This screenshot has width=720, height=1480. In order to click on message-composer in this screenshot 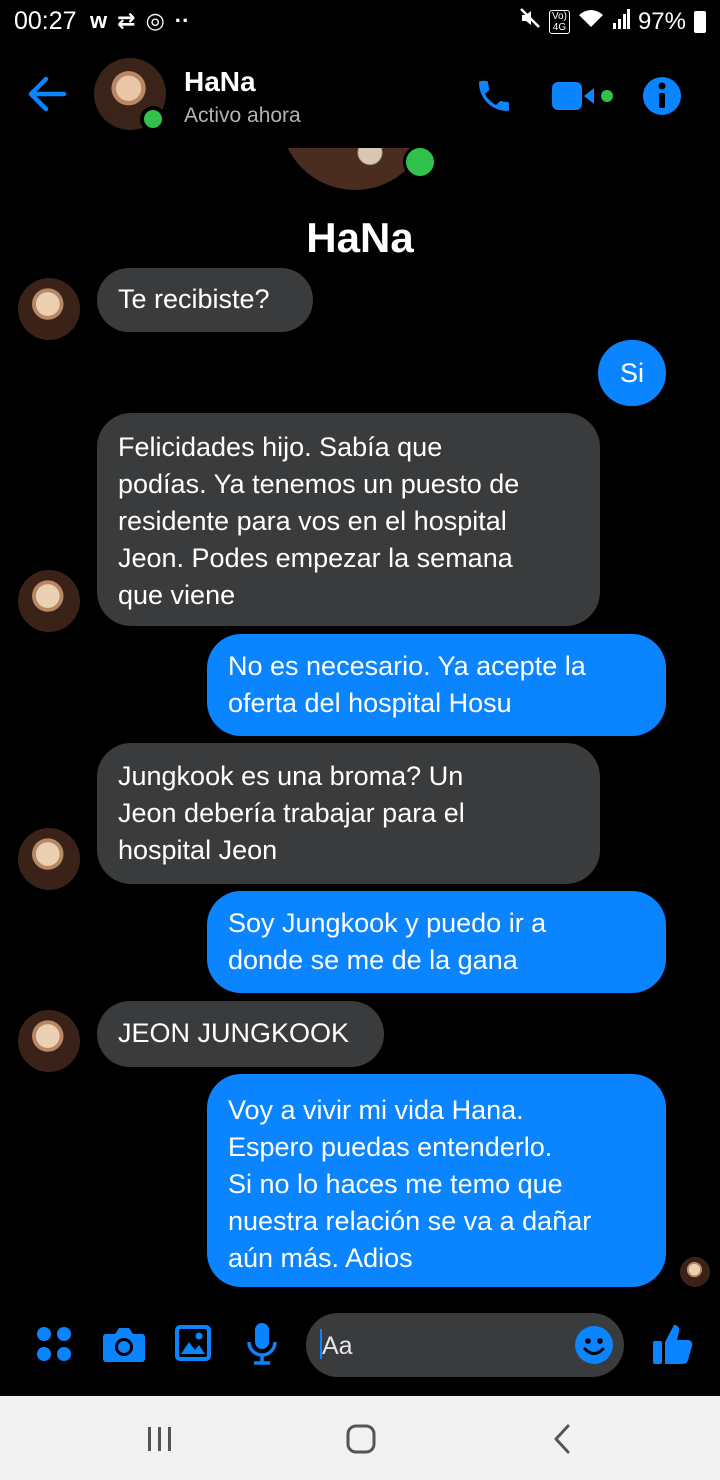, I will do `click(360, 1347)`.